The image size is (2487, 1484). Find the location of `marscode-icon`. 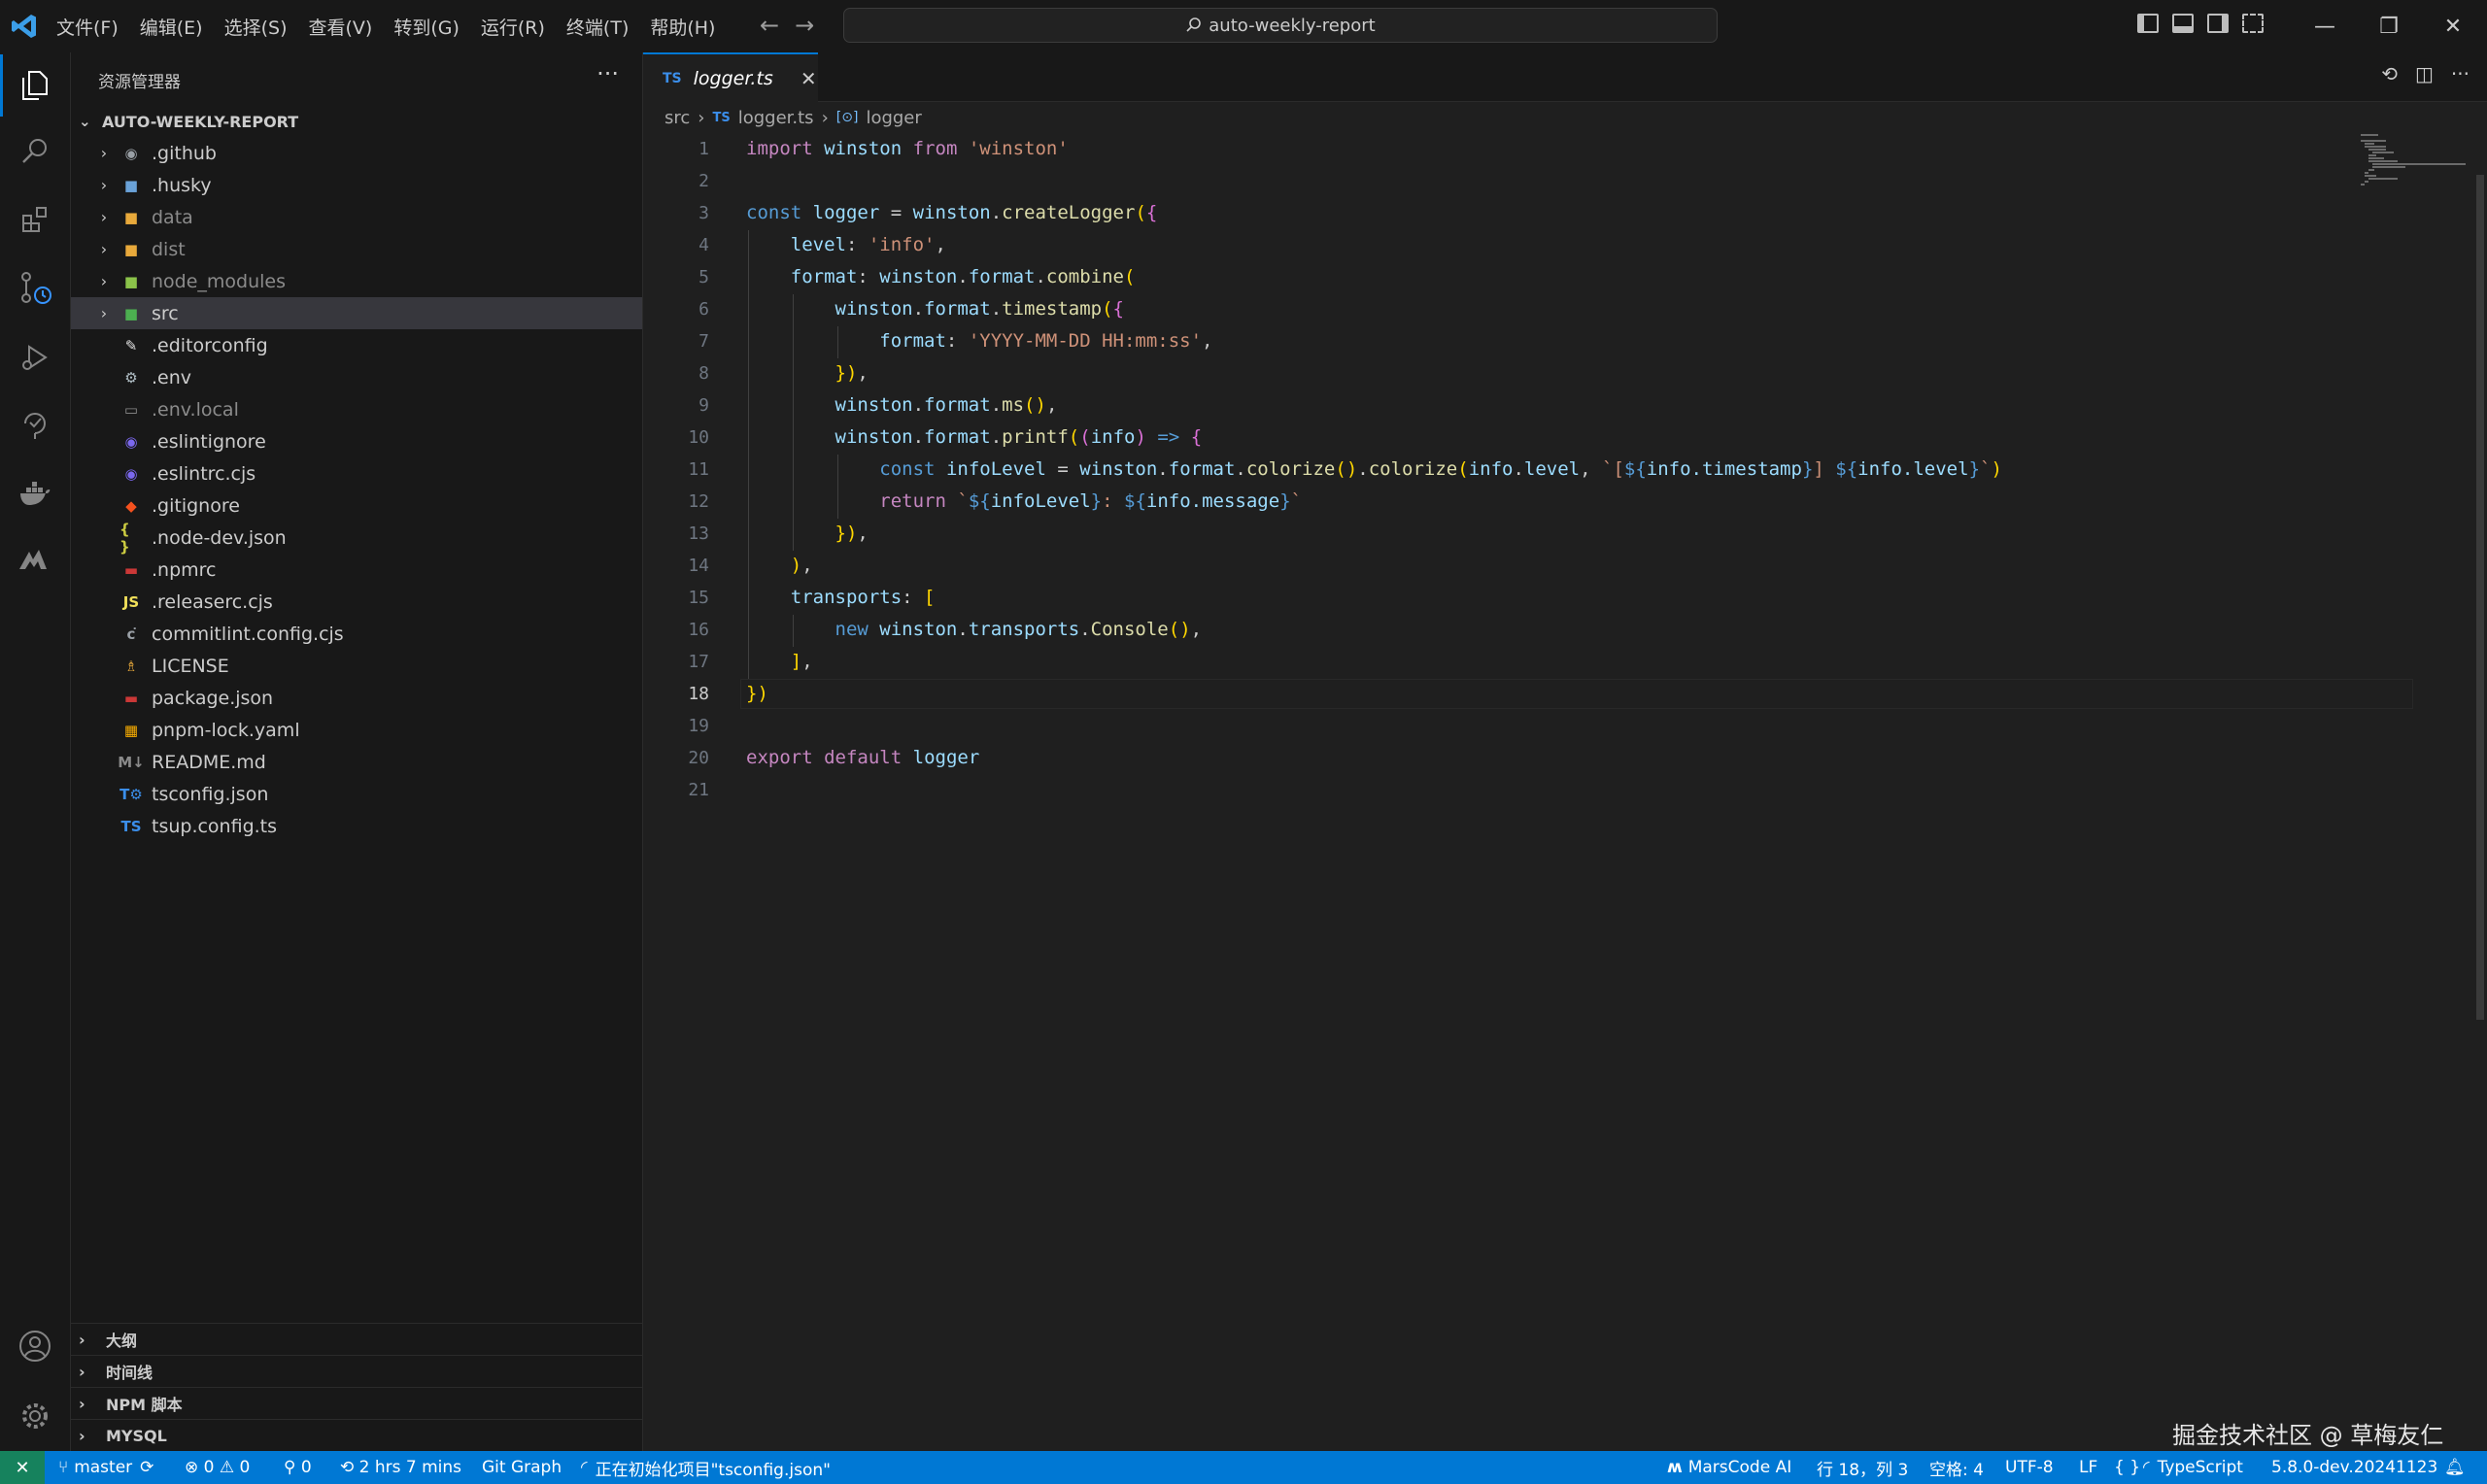

marscode-icon is located at coordinates (35, 559).